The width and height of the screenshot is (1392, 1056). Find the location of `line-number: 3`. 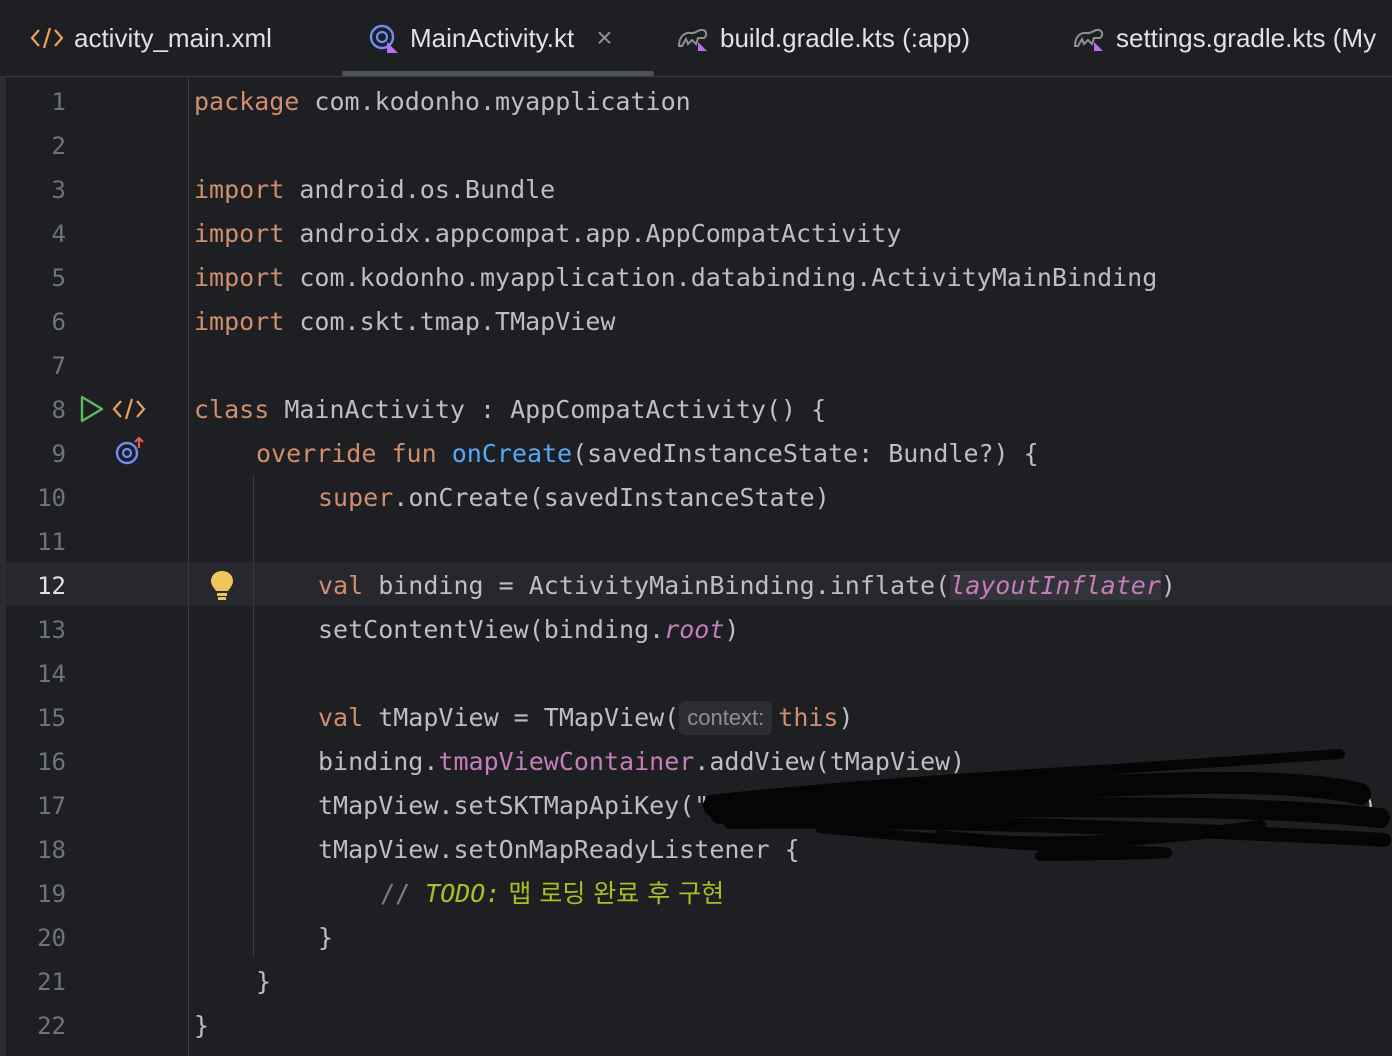

line-number: 3 is located at coordinates (58, 190).